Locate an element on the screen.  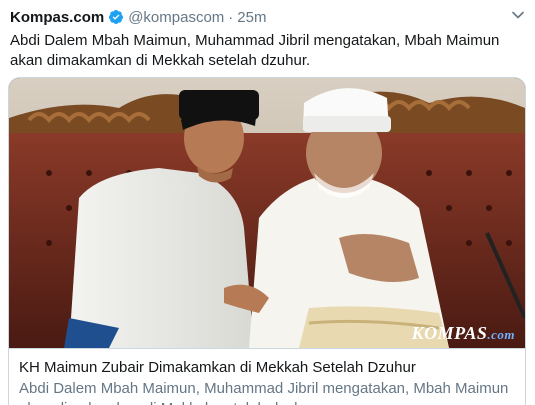
timestamp: 25m is located at coordinates (251, 17).